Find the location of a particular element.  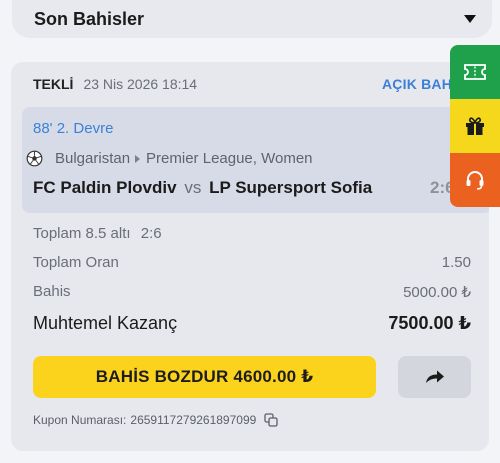

coupon-row: Kupon Numarası: 2659117279261897099 is located at coordinates (155, 420).